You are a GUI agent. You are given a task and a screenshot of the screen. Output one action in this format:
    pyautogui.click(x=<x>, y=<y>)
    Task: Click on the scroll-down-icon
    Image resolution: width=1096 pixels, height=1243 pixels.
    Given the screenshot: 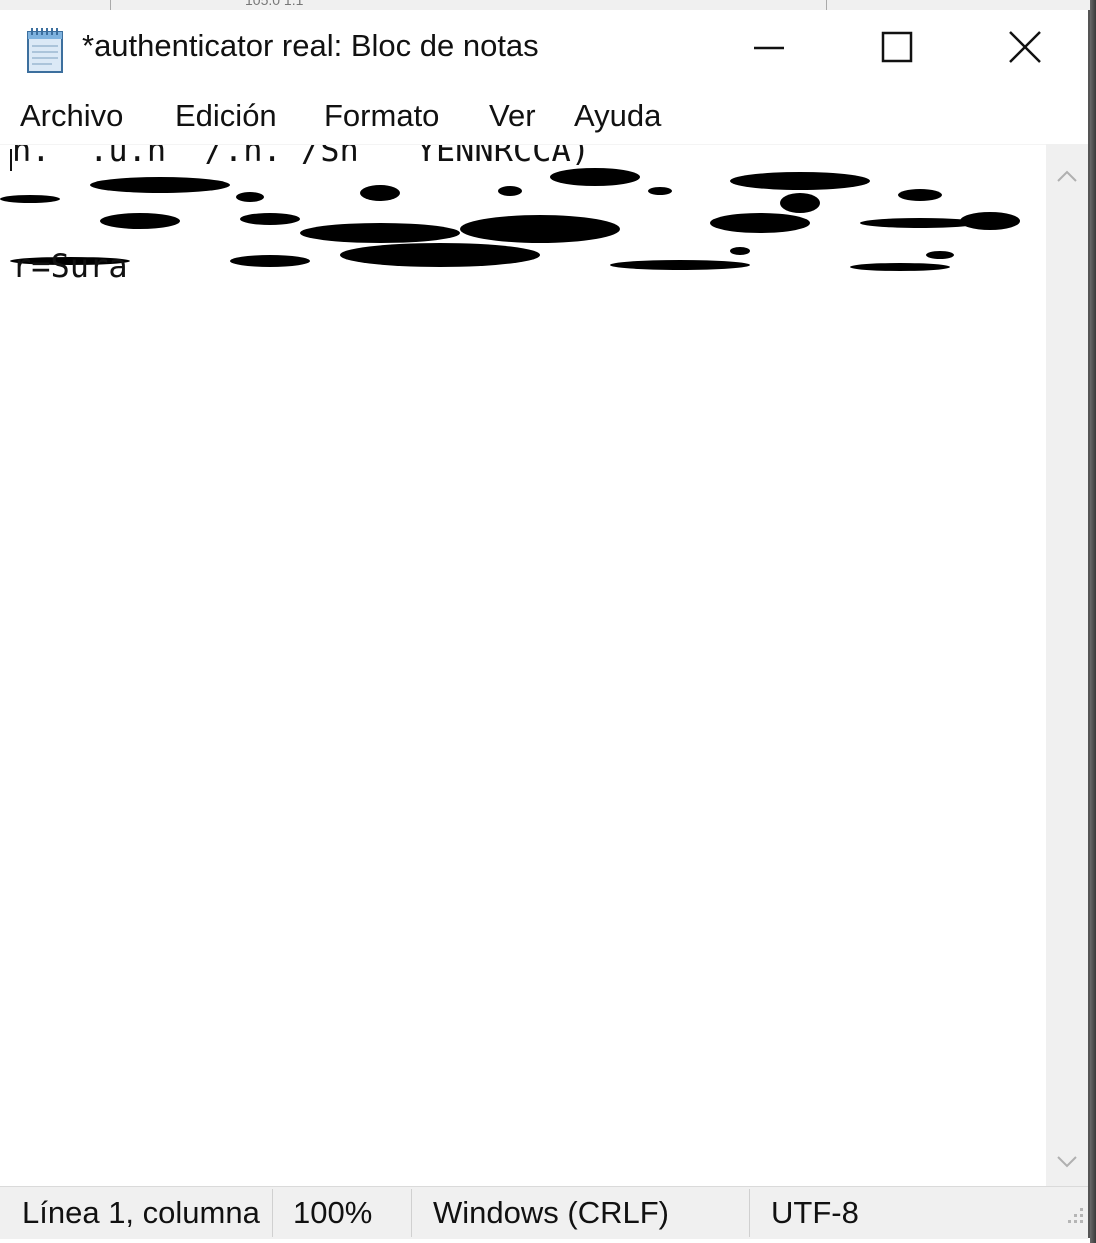 What is the action you would take?
    pyautogui.click(x=1067, y=1162)
    